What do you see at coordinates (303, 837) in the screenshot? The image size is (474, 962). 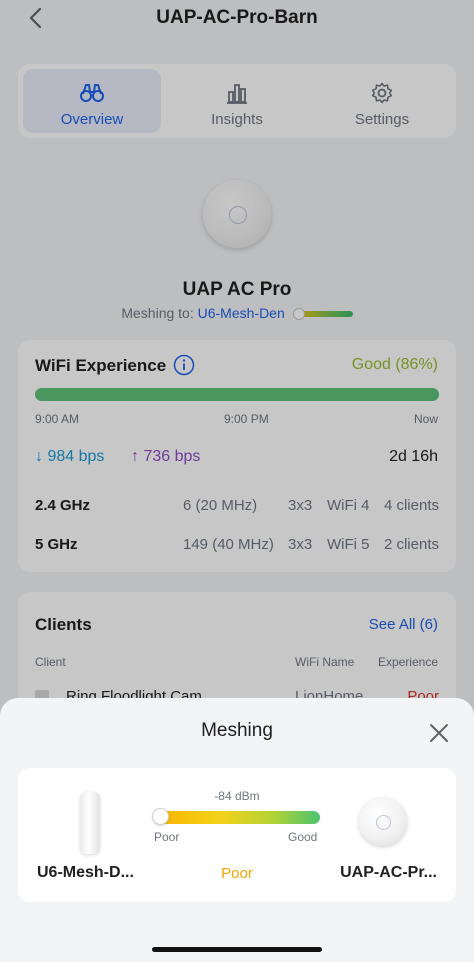 I see `signal-good-label: Good` at bounding box center [303, 837].